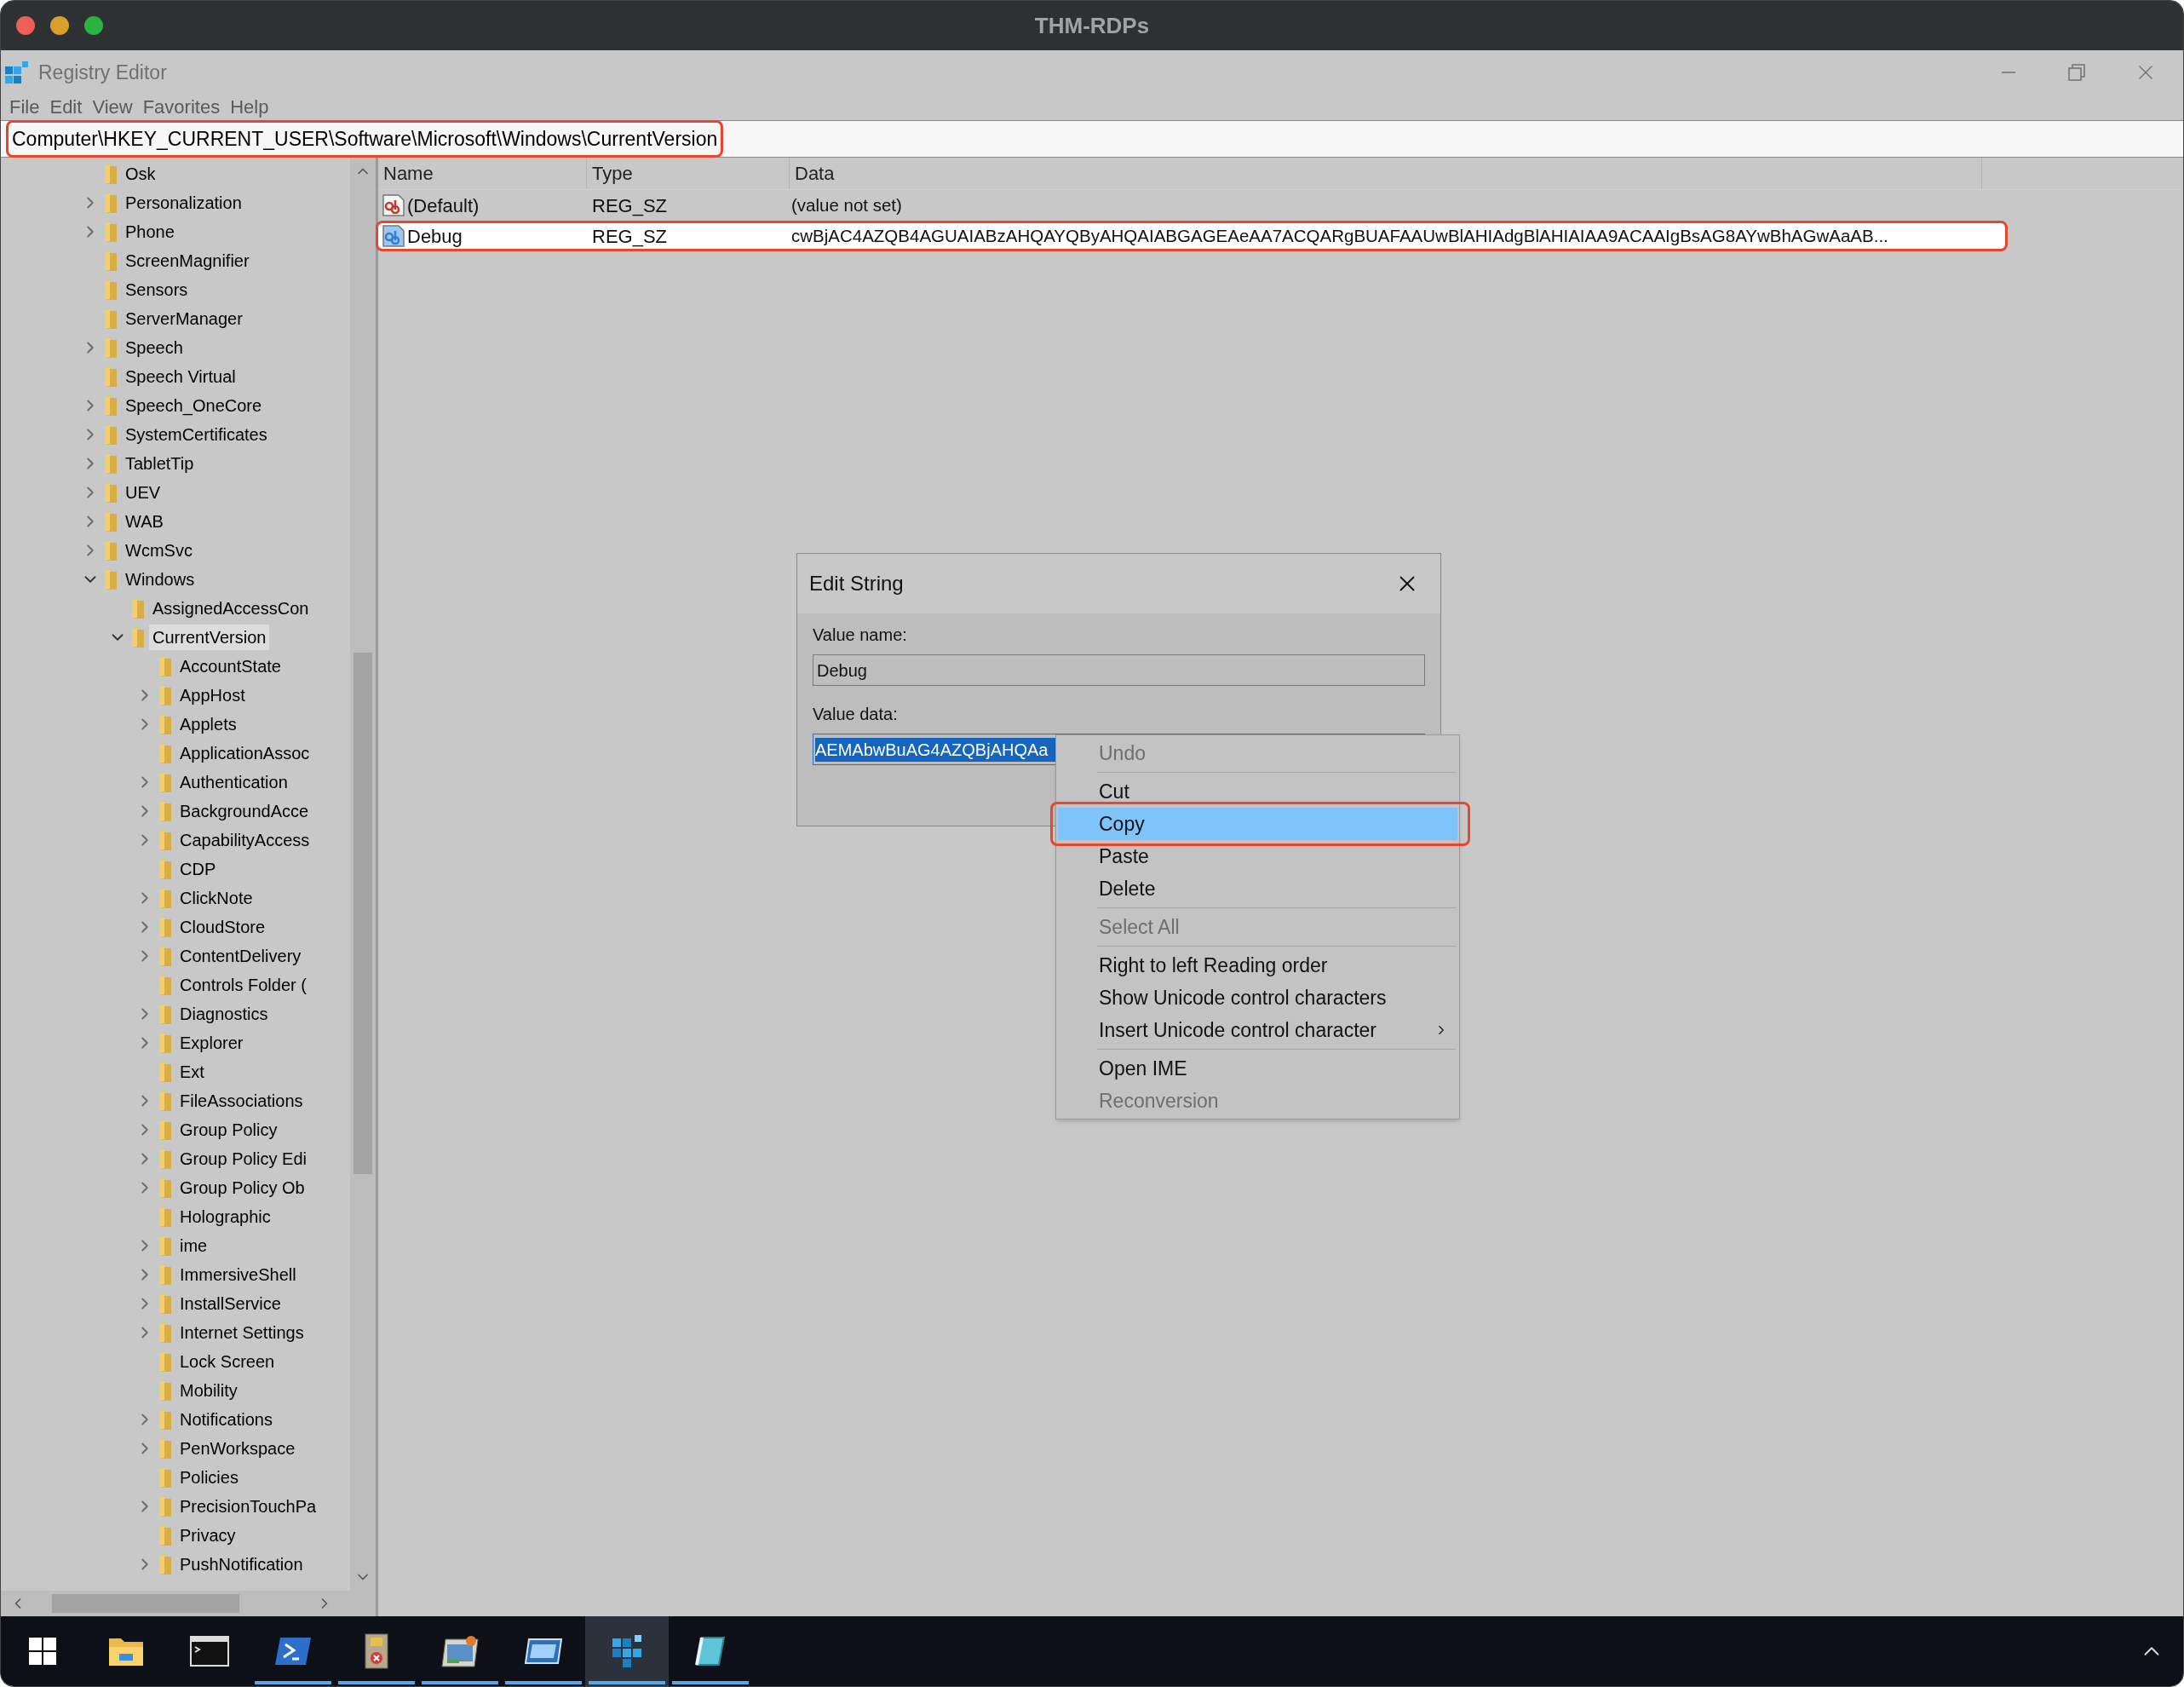  I want to click on tree-item: UEV, so click(143, 492).